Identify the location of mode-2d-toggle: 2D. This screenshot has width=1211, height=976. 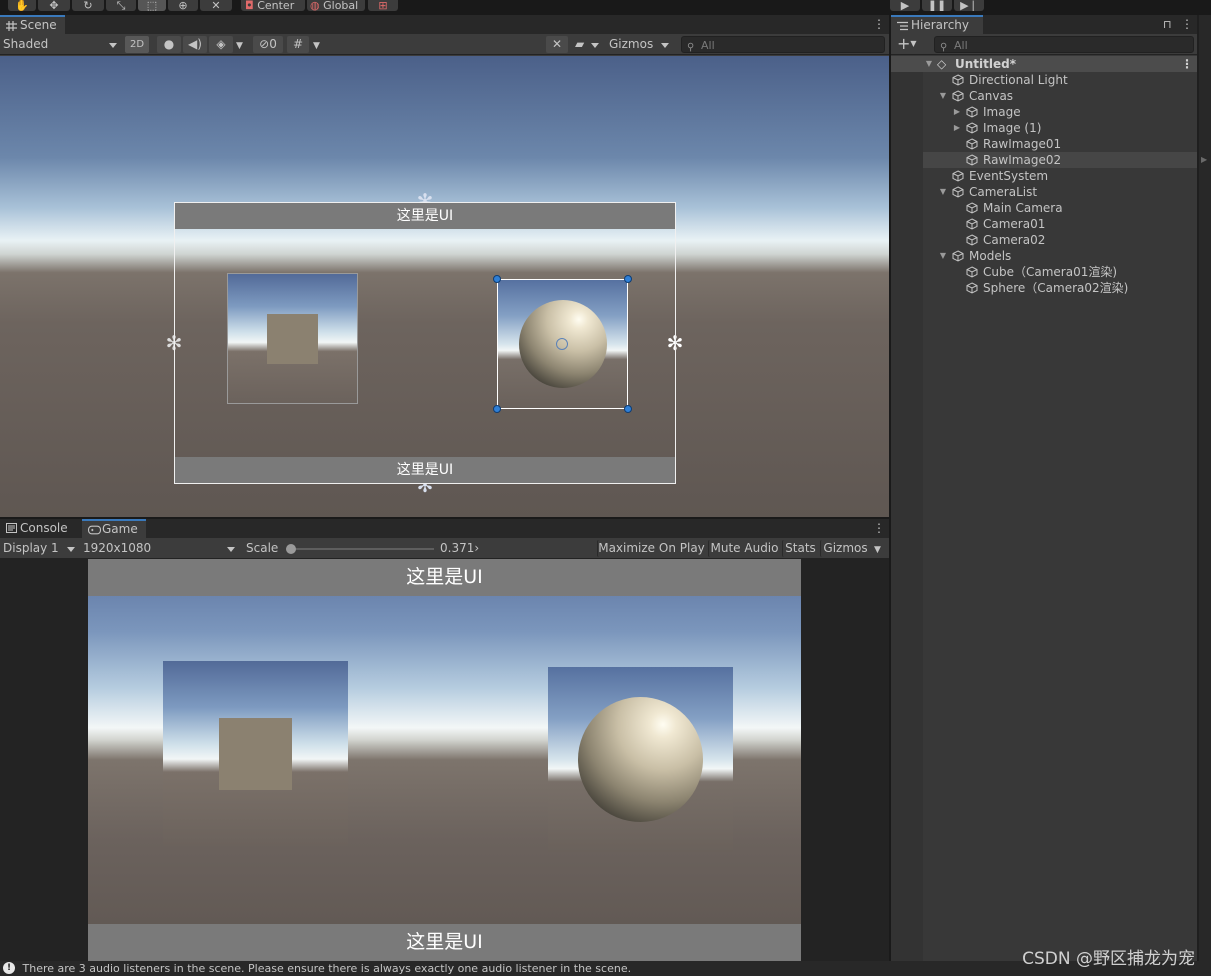
(137, 44).